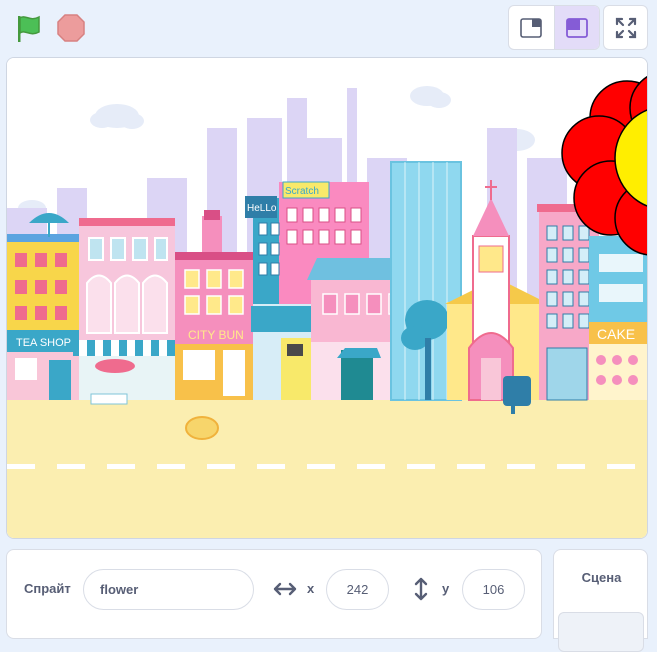 This screenshot has height=652, width=657. I want to click on x-position-input: 242, so click(357, 589).